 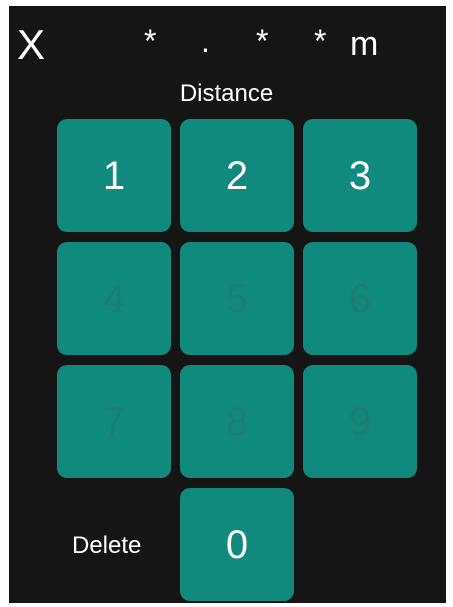 What do you see at coordinates (114, 421) in the screenshot?
I see `key-7: 7` at bounding box center [114, 421].